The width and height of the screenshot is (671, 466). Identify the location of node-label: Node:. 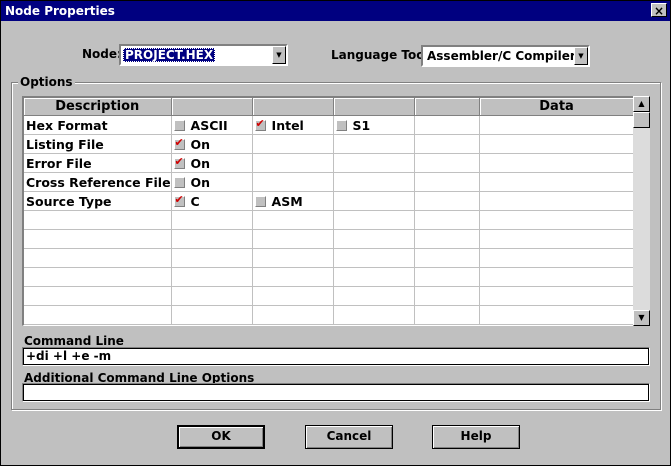
(102, 54).